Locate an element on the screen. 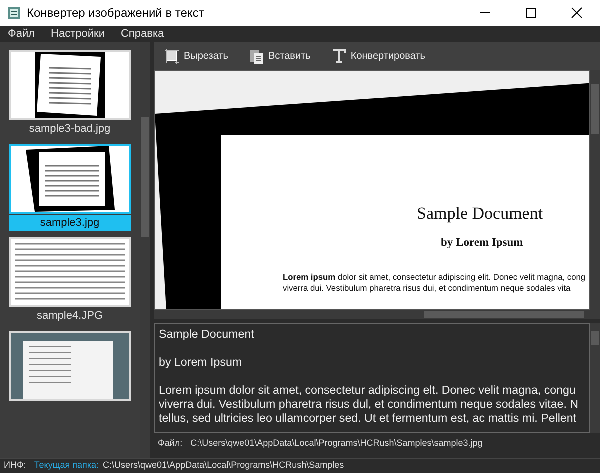 The image size is (600, 473). menu-item: Справка is located at coordinates (142, 34).